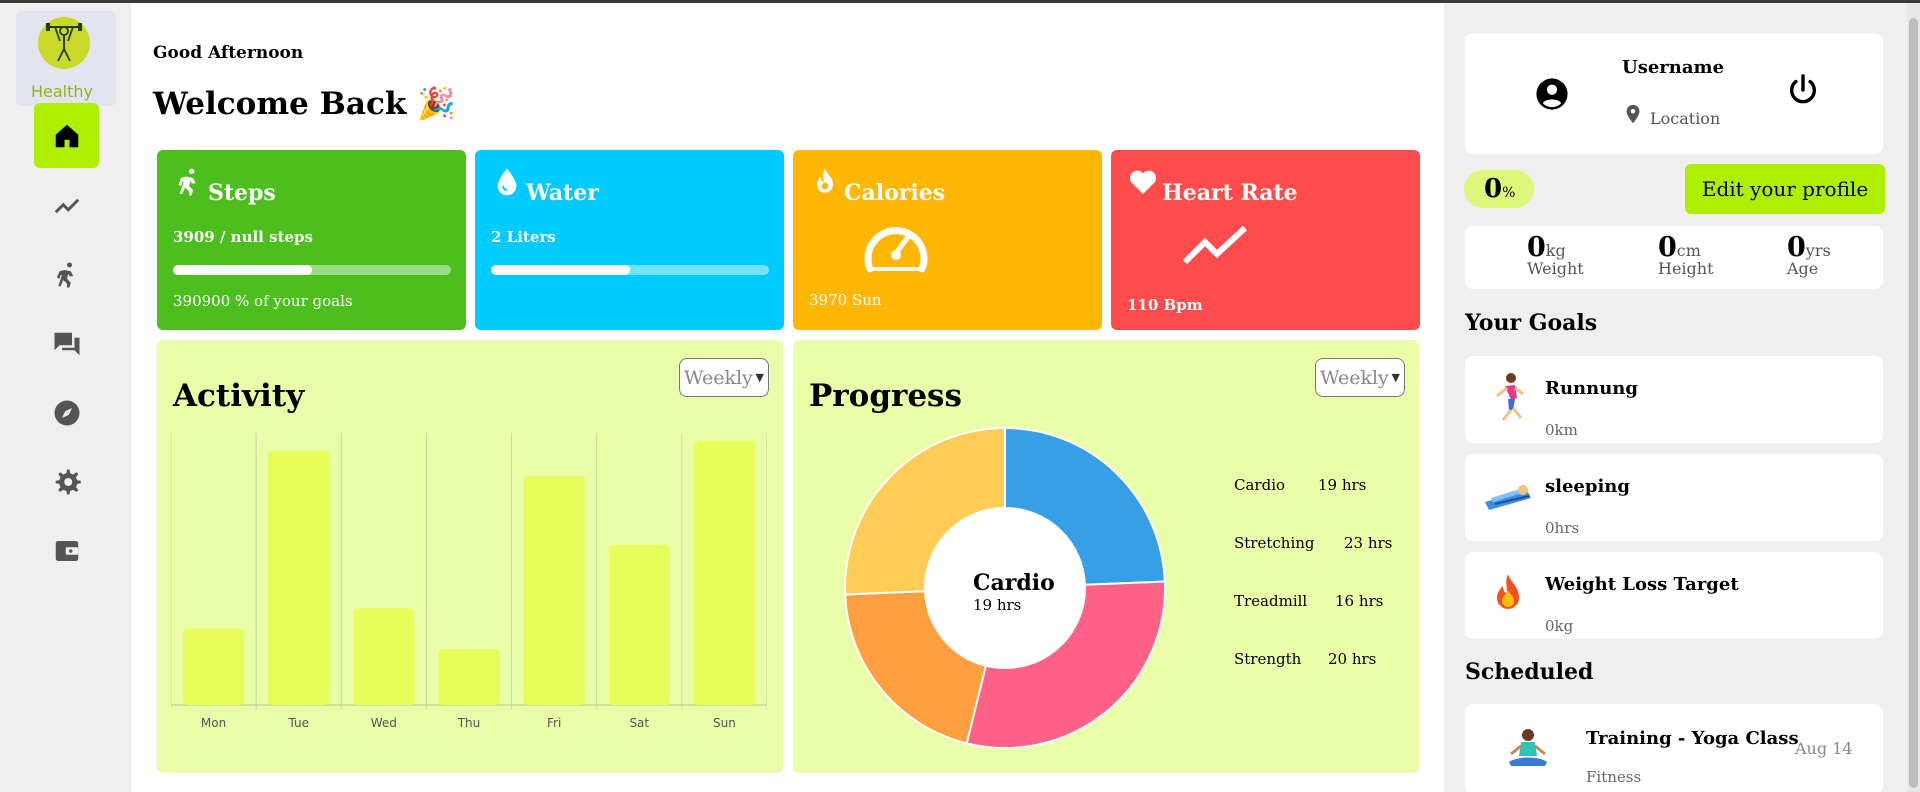 The height and width of the screenshot is (792, 1920). What do you see at coordinates (242, 270) in the screenshot?
I see `steps-progress-fill` at bounding box center [242, 270].